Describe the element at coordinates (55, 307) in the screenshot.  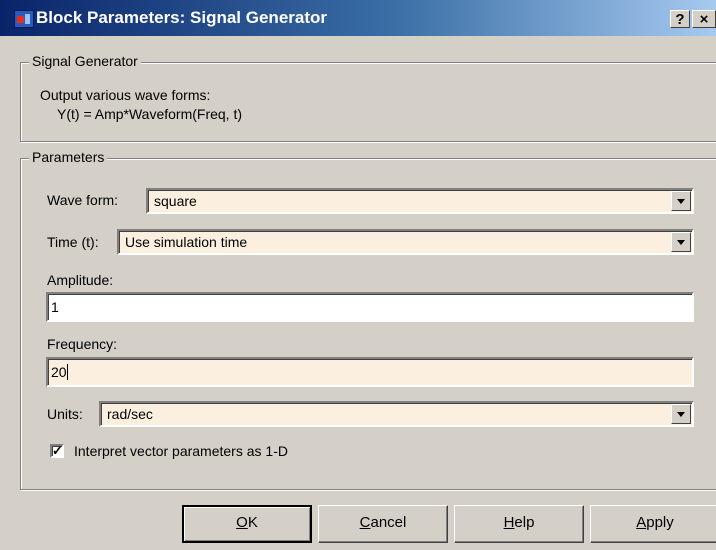
I see `amplitude-value: 1` at that location.